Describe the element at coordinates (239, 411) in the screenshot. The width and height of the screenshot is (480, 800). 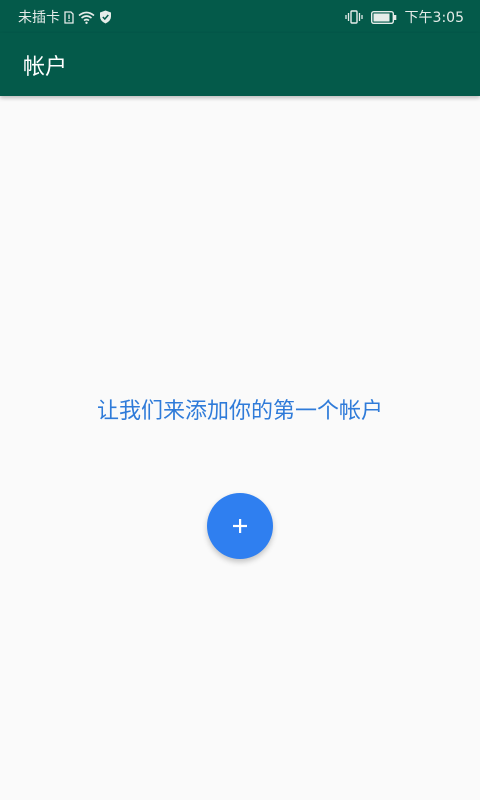
I see `empty-state-message: 让我们来添加你的第一个帐户` at that location.